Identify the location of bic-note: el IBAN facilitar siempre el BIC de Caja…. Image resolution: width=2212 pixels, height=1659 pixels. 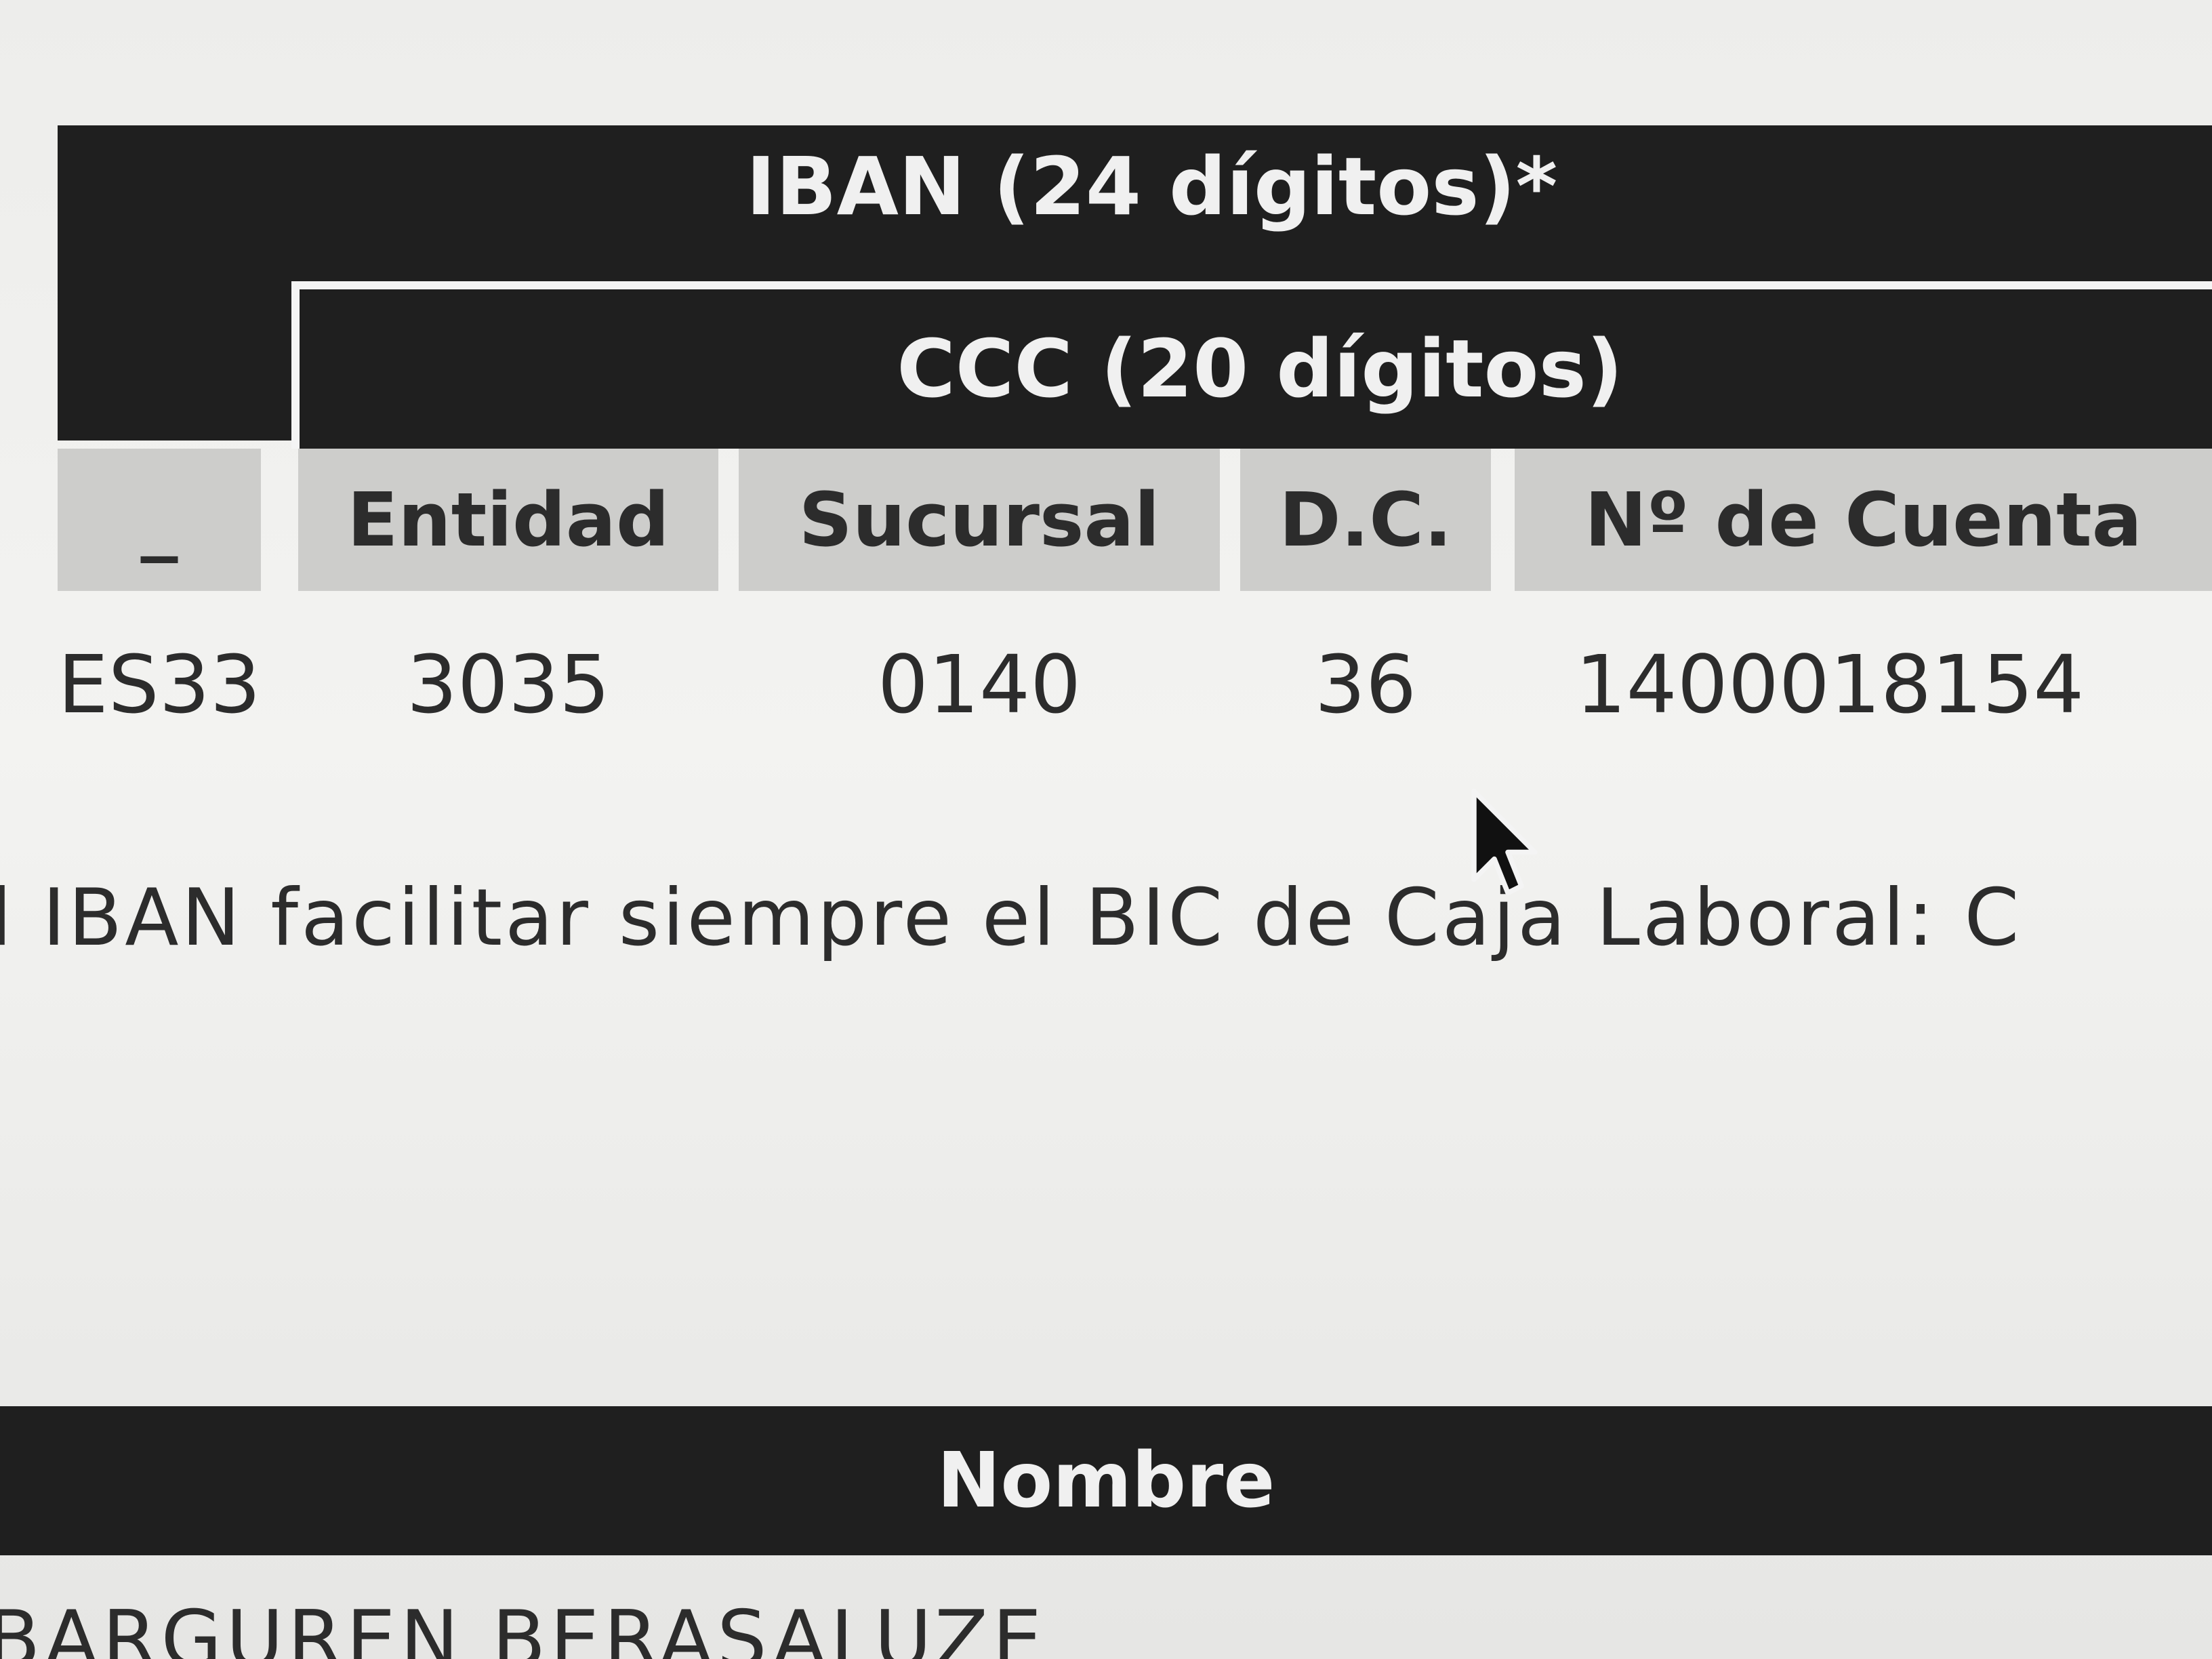
(1011, 918).